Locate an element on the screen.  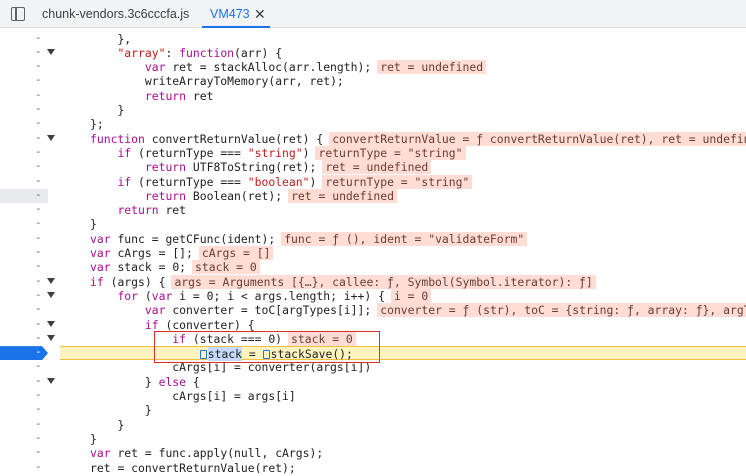
code-line: var stack = 0; stack = 0 is located at coordinates (160, 267).